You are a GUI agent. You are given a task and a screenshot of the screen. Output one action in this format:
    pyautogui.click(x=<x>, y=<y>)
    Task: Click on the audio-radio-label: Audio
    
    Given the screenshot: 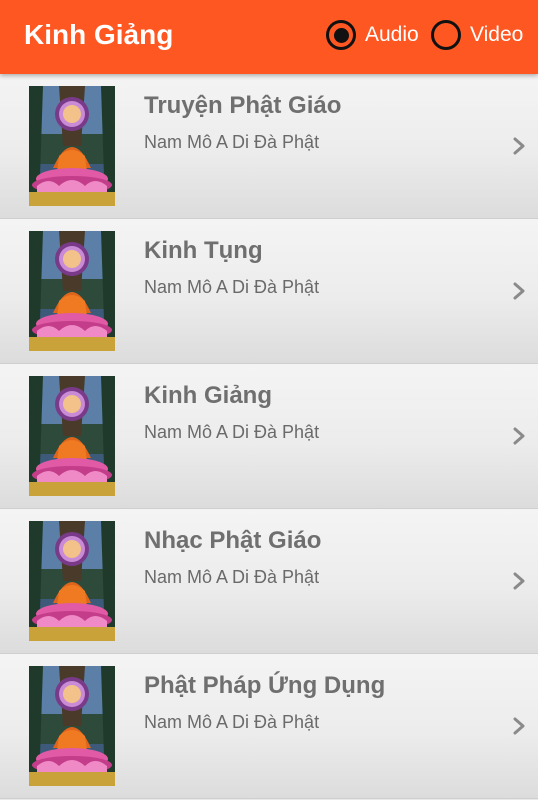 What is the action you would take?
    pyautogui.click(x=392, y=35)
    